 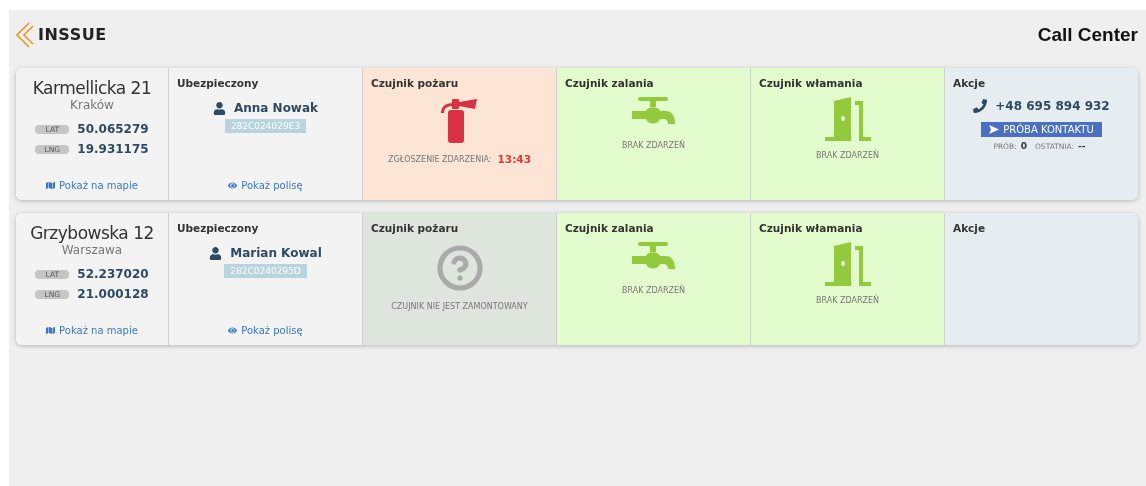 I want to click on city-name: Kraków, so click(x=92, y=105).